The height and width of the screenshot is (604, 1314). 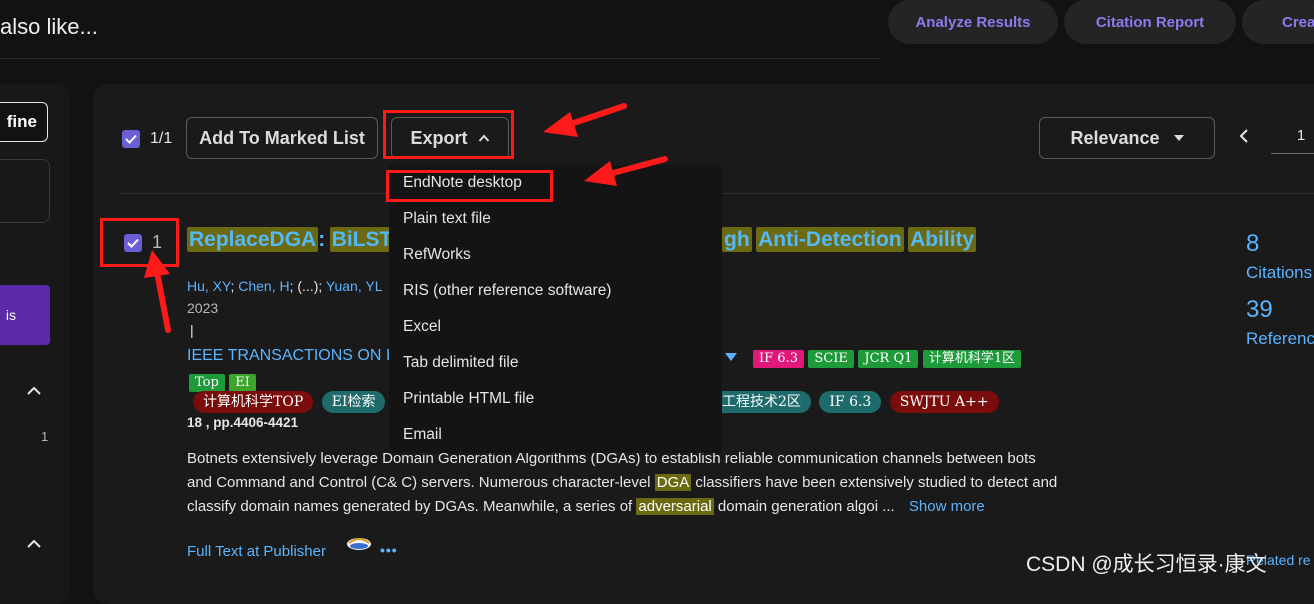 What do you see at coordinates (600, 173) in the screenshot?
I see `arrow-to-endnote-head` at bounding box center [600, 173].